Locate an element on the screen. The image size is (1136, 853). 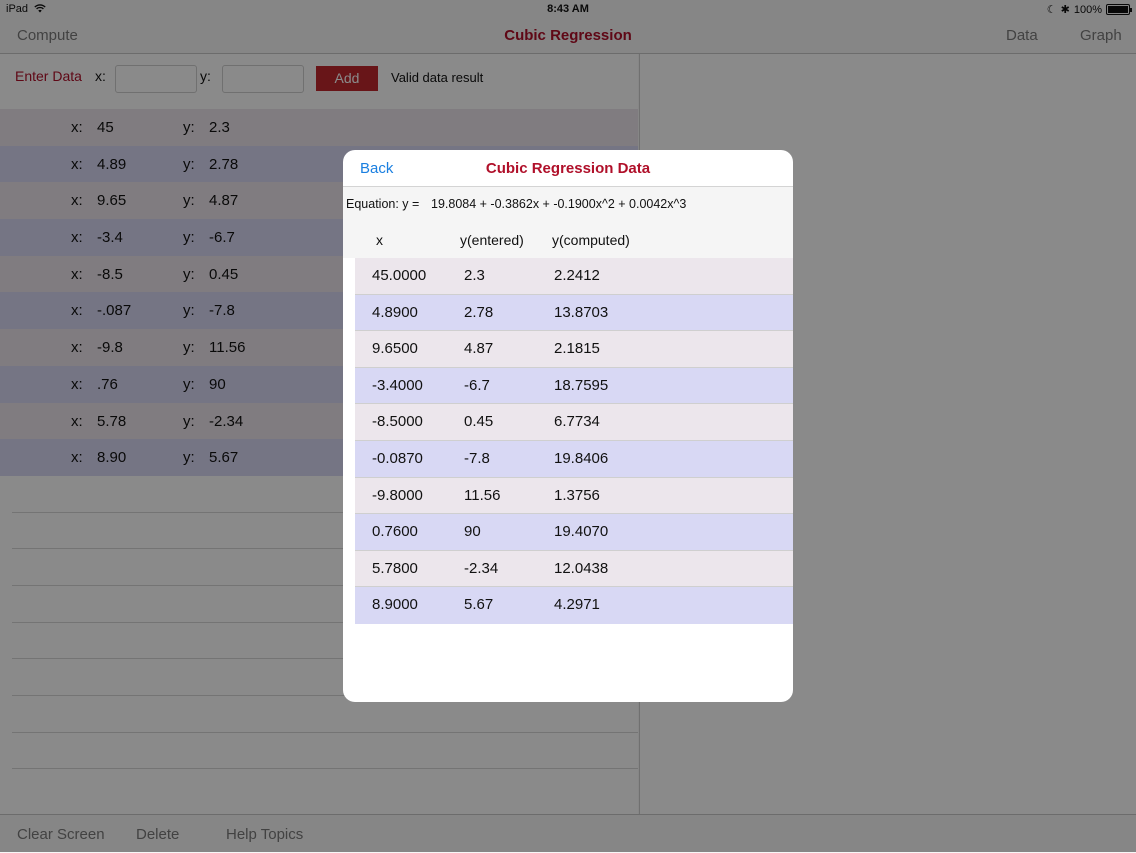
y-entered-cell: 2.78 is located at coordinates (479, 312).